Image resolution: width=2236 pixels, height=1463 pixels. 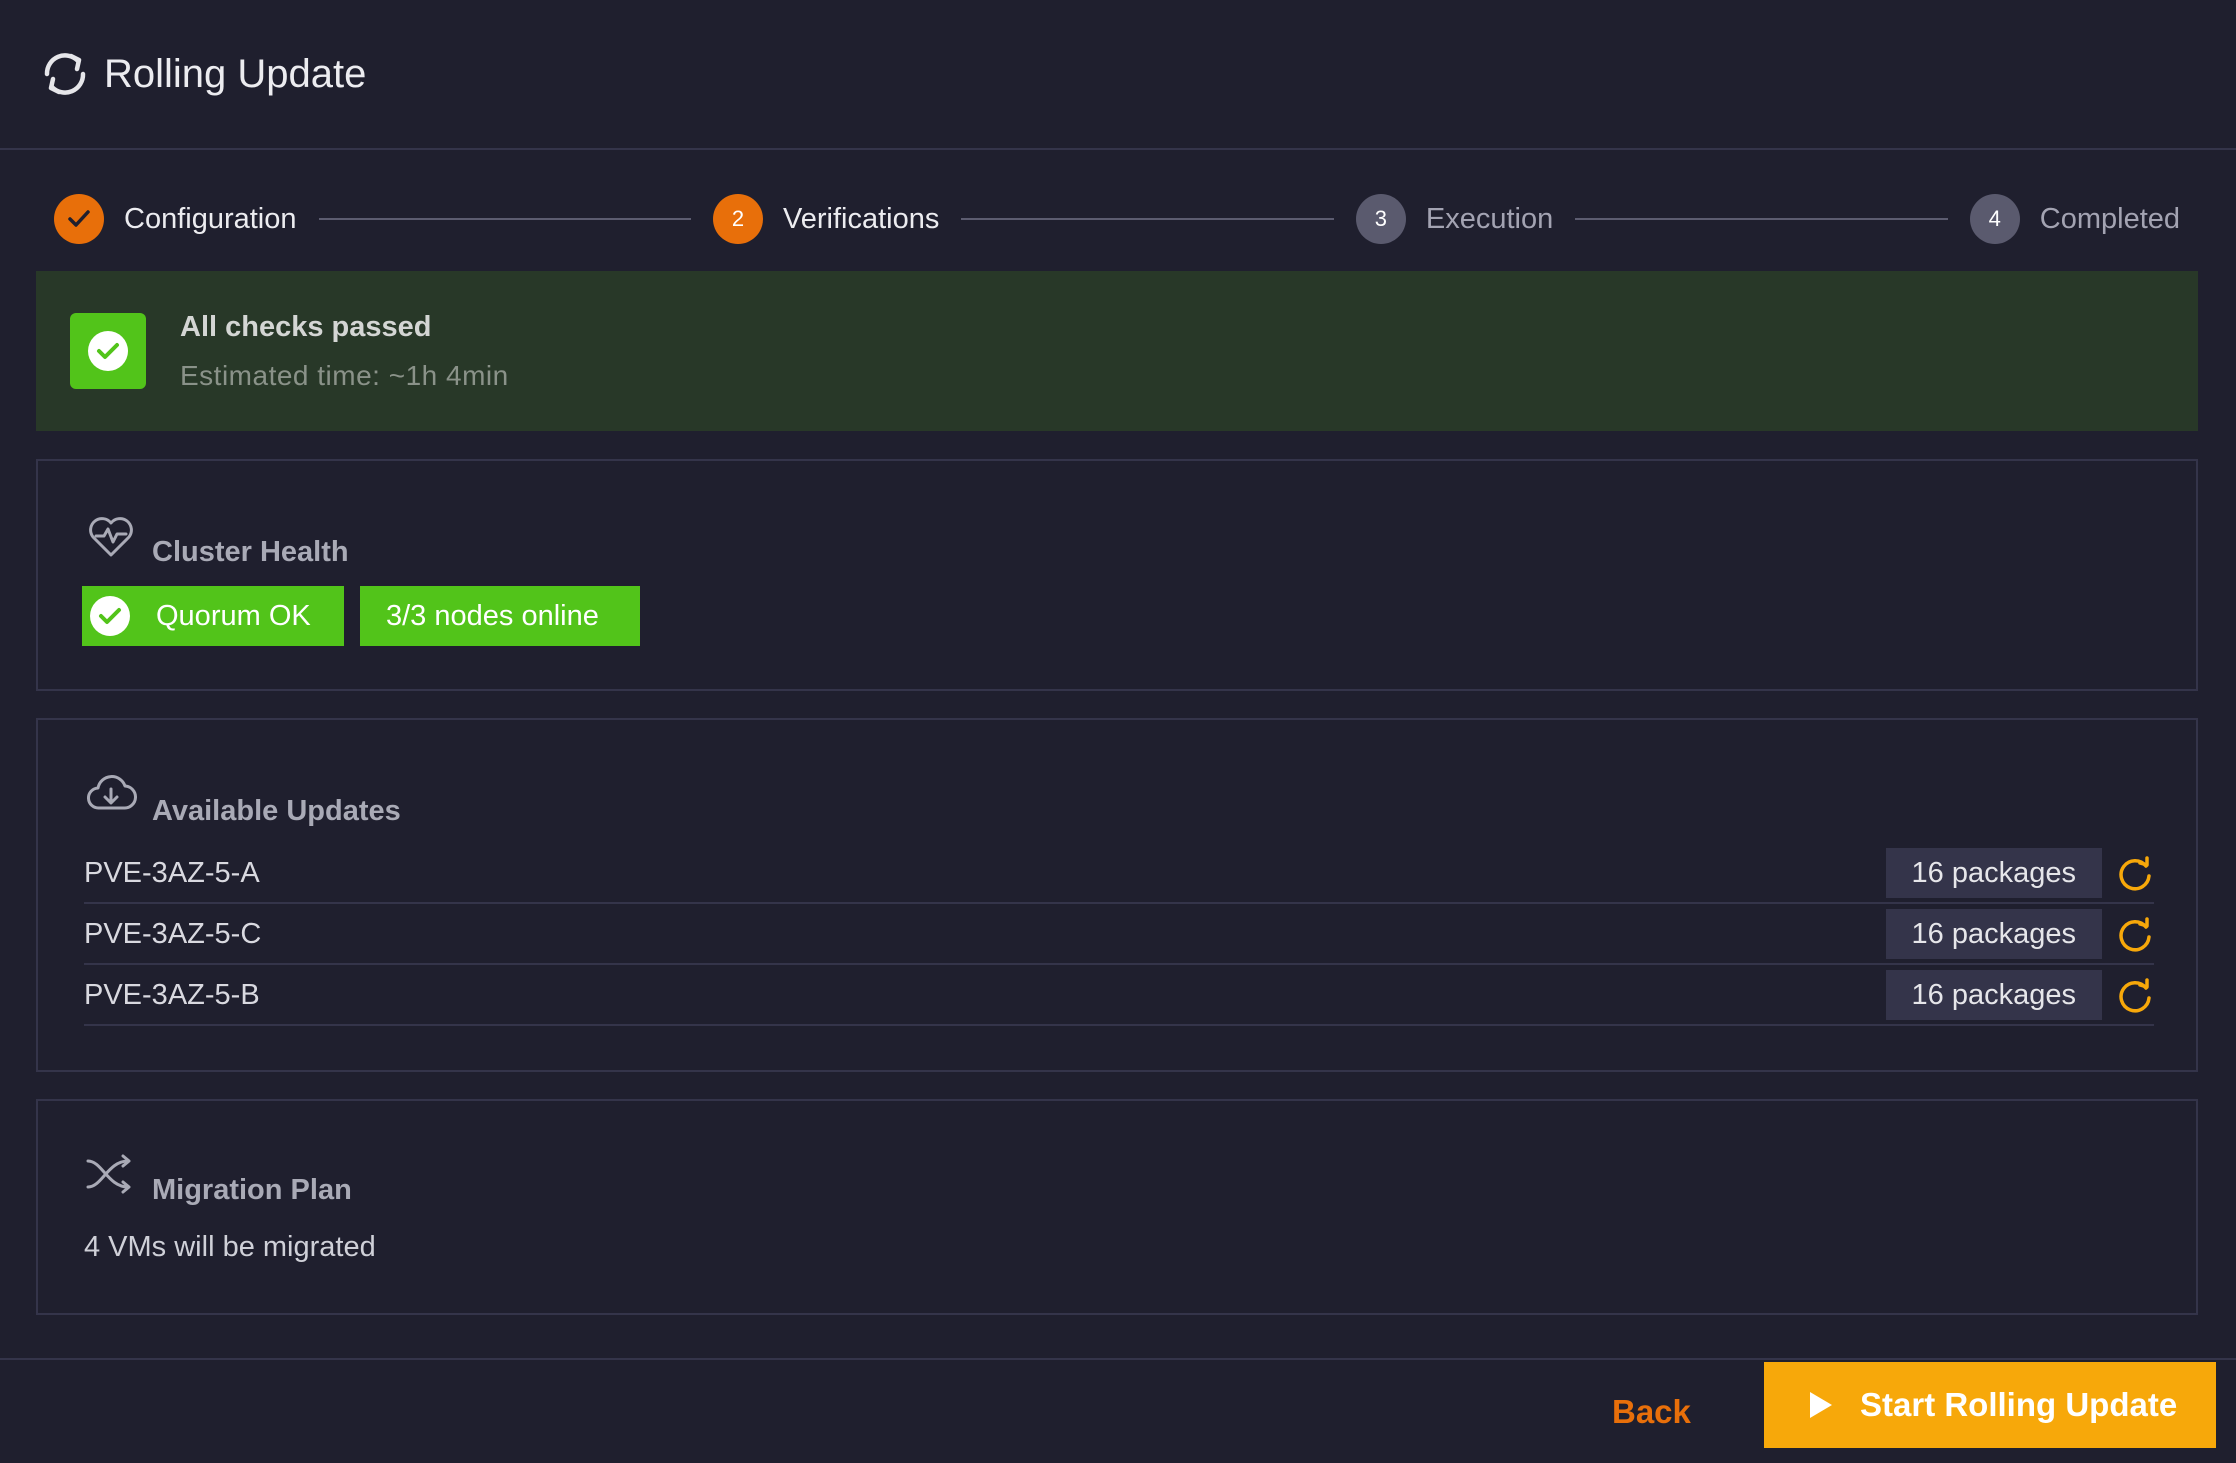 I want to click on step-number: 2, so click(x=738, y=219).